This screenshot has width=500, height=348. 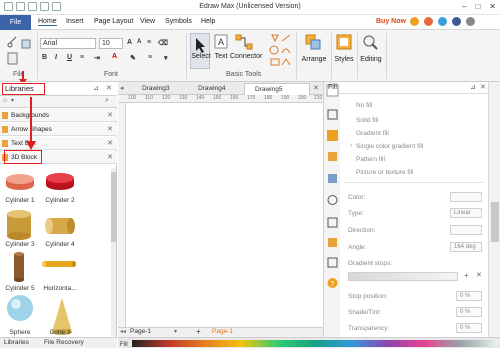 I want to click on styles-label: Styles, so click(x=344, y=59).